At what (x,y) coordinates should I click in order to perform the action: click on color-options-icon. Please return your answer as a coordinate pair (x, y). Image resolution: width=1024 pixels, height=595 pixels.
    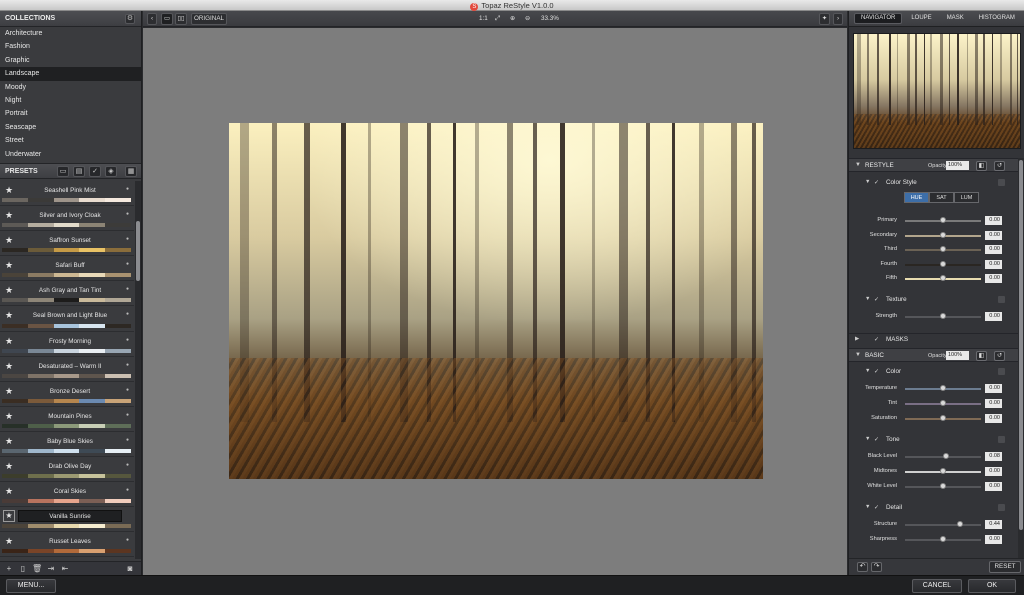
    Looking at the image, I should click on (1001, 371).